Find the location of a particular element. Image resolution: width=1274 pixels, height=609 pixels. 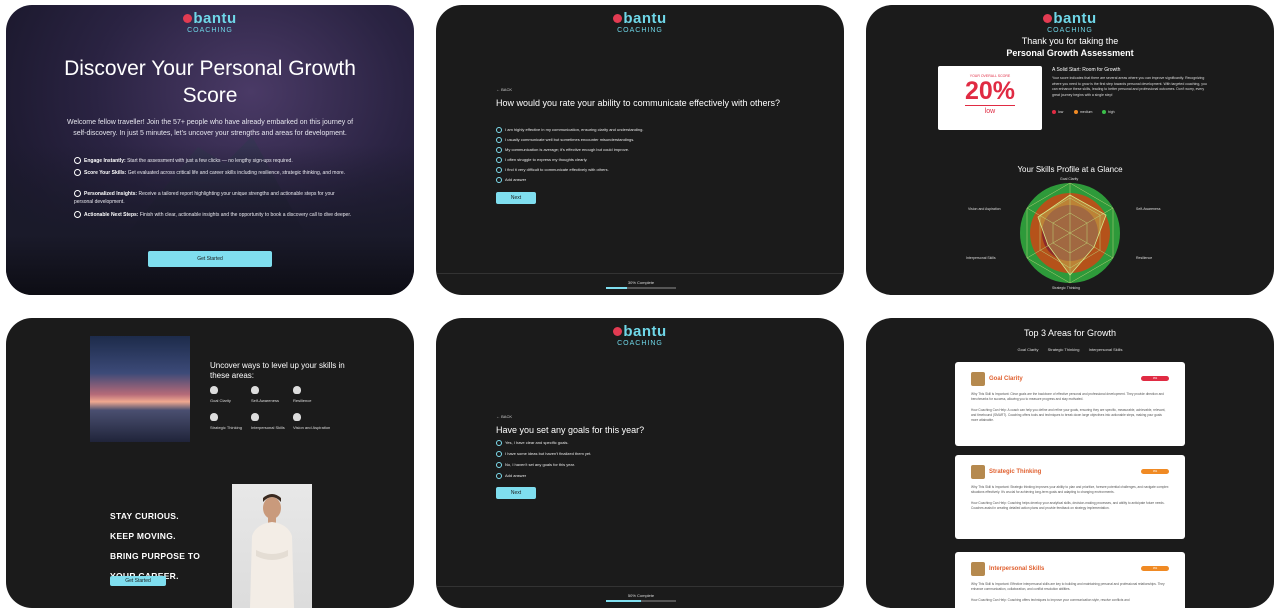

answer-option: Yes, I have clear and specific goals. is located at coordinates (532, 443).